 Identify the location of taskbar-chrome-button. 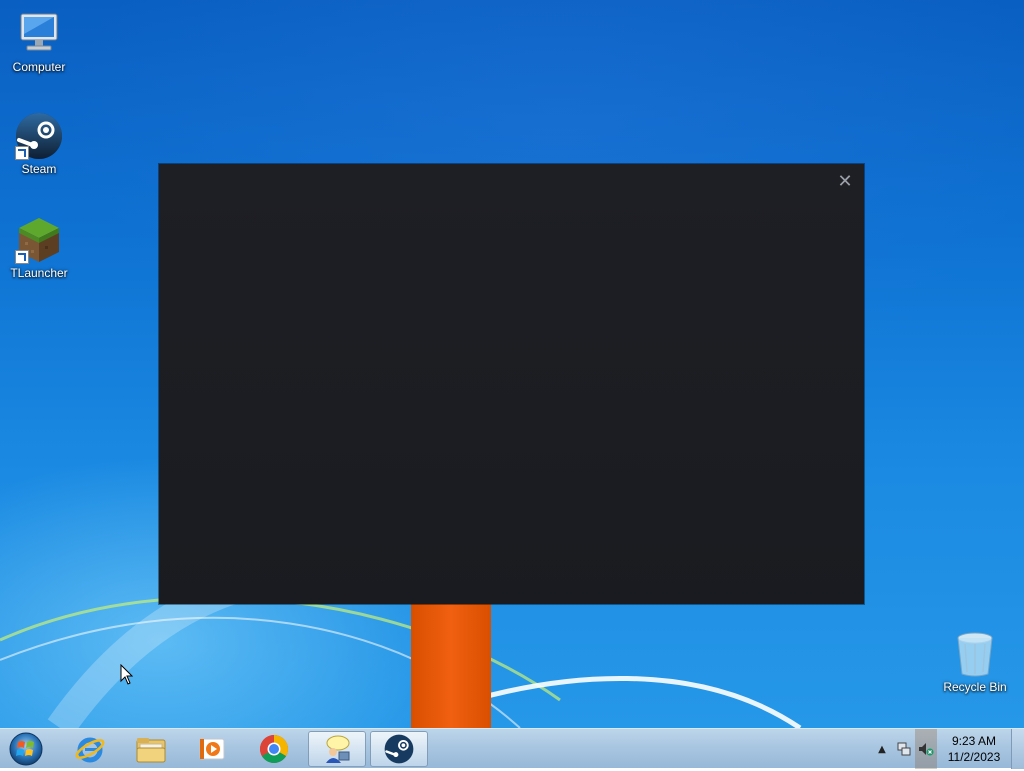
(274, 749).